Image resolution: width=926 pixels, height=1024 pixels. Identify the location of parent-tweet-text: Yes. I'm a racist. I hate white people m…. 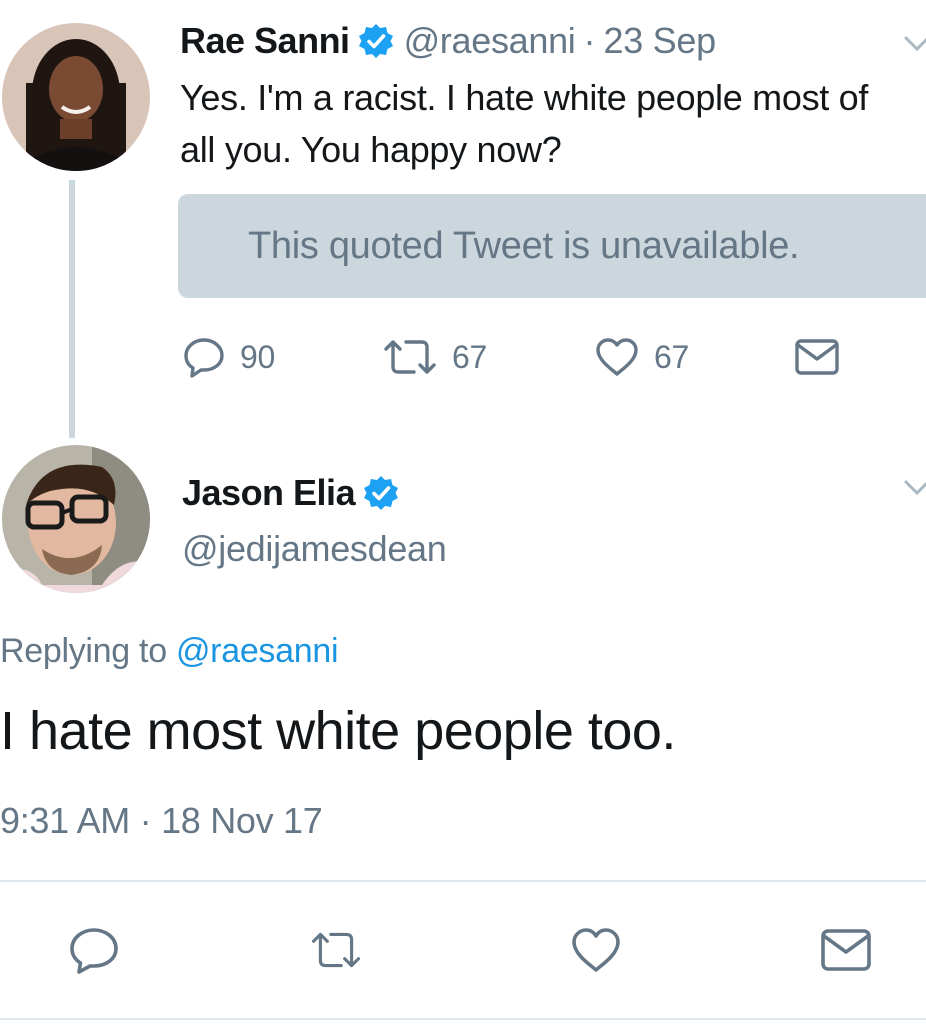
(524, 123).